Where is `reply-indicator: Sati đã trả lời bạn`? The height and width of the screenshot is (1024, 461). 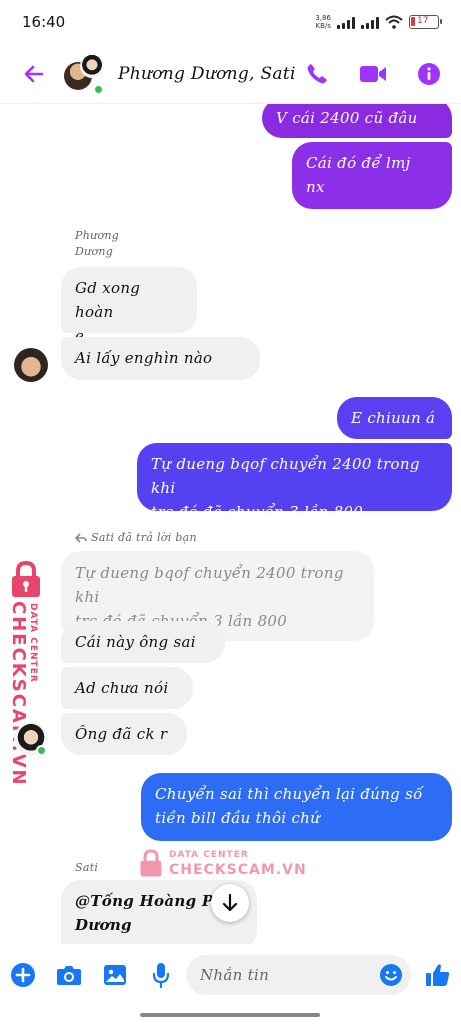 reply-indicator: Sati đã trả lời bạn is located at coordinates (136, 538).